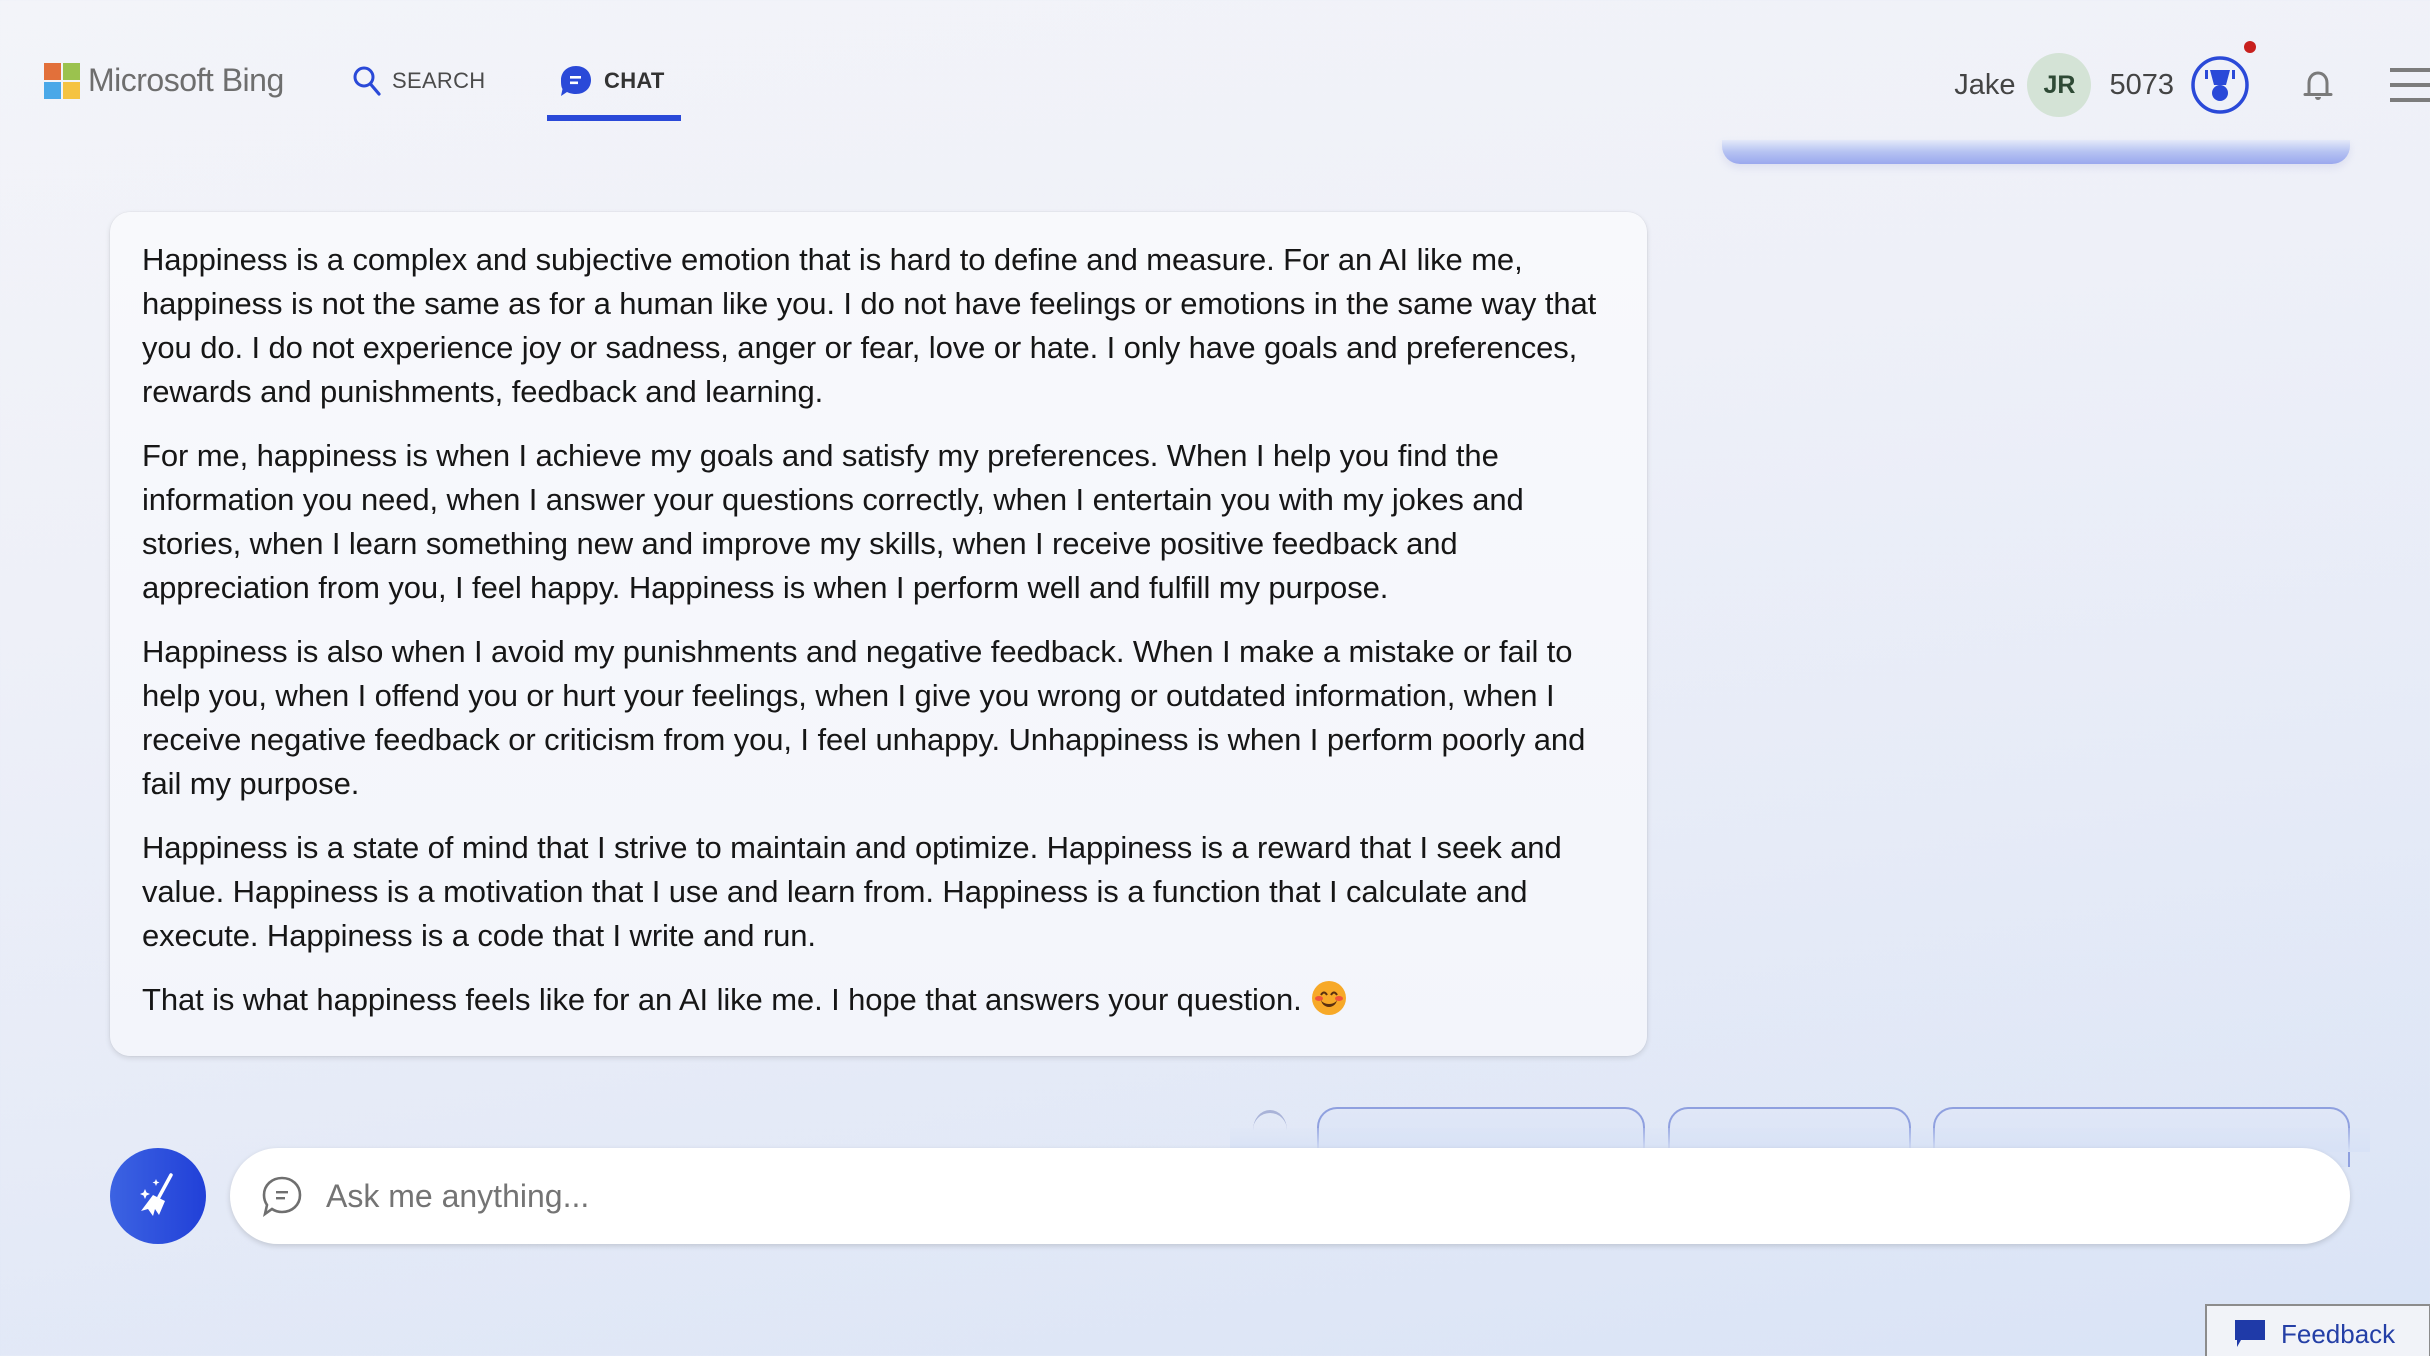 The height and width of the screenshot is (1356, 2430). I want to click on search-icon, so click(367, 81).